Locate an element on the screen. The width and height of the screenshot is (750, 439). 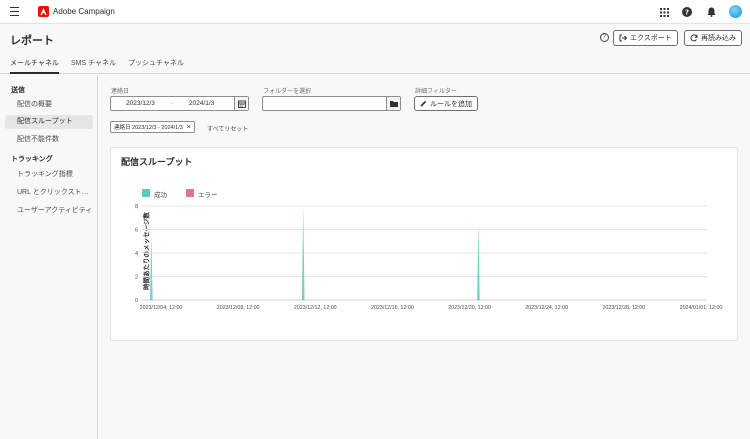
y-tick-label: 2 is located at coordinates (136, 278).